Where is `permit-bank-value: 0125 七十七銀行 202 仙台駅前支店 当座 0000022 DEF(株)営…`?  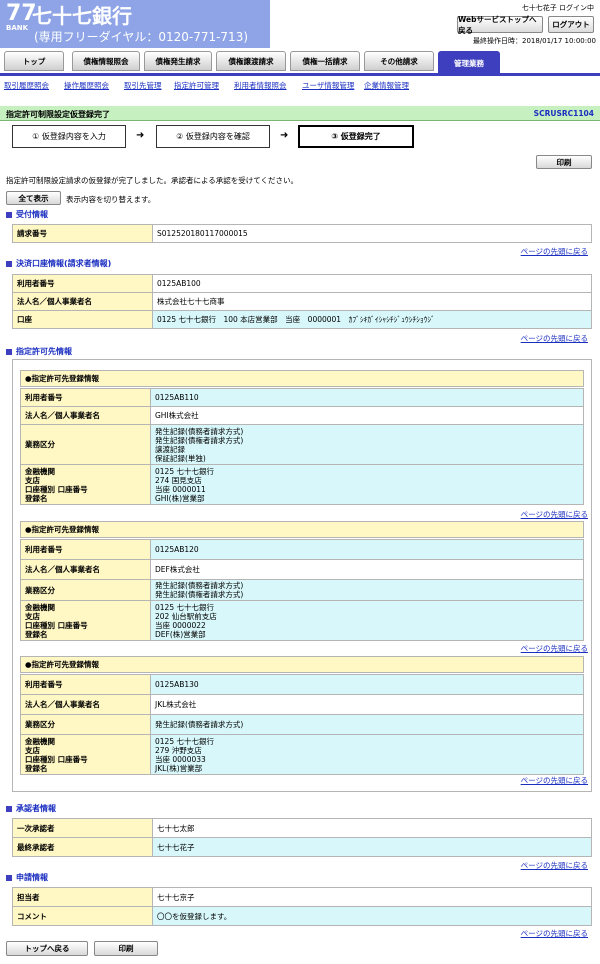 permit-bank-value: 0125 七十七銀行 202 仙台駅前支店 当座 0000022 DEF(株)営… is located at coordinates (367, 620).